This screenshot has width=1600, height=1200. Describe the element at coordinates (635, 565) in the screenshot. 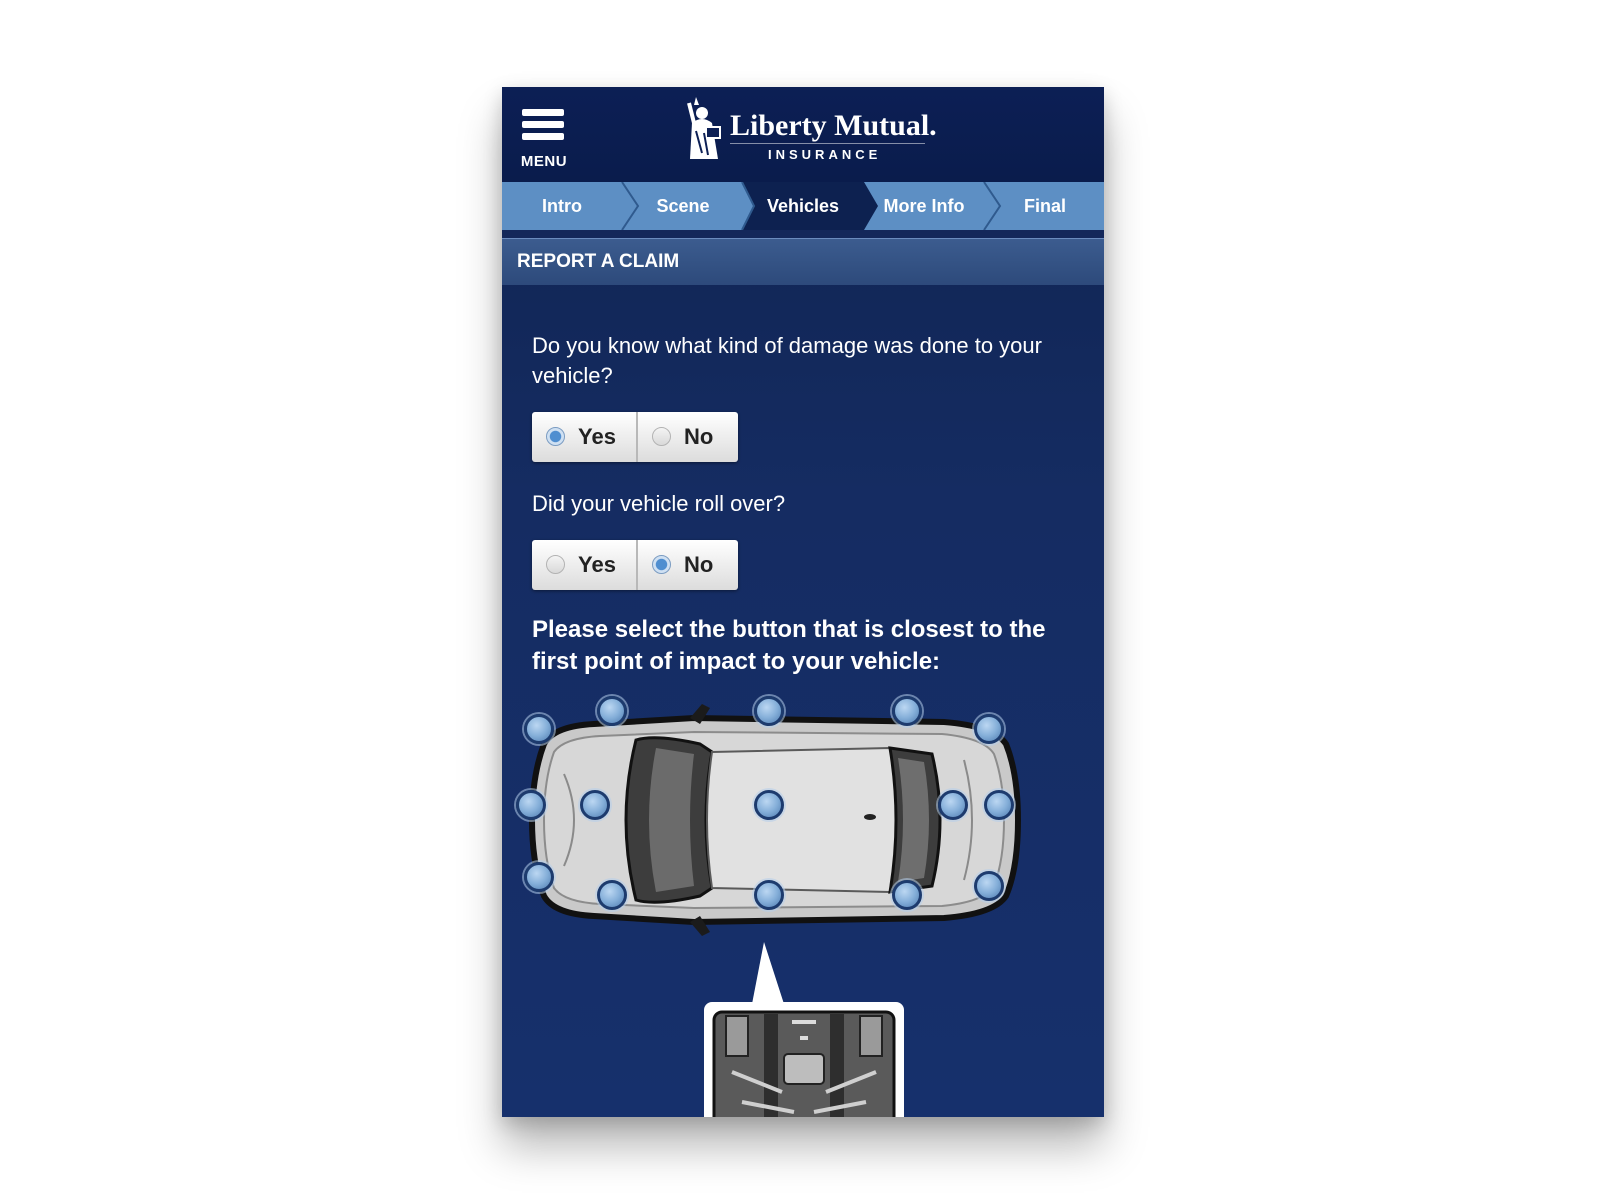

I see `roll-over-toggle: Yes No` at that location.